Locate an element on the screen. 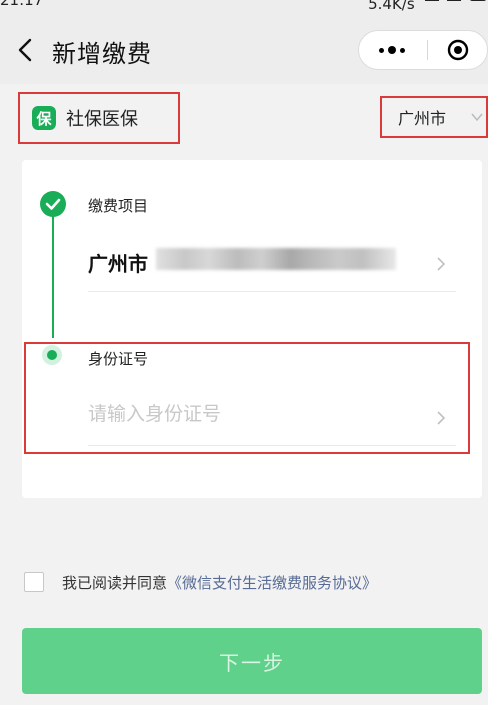  more-button is located at coordinates (392, 50).